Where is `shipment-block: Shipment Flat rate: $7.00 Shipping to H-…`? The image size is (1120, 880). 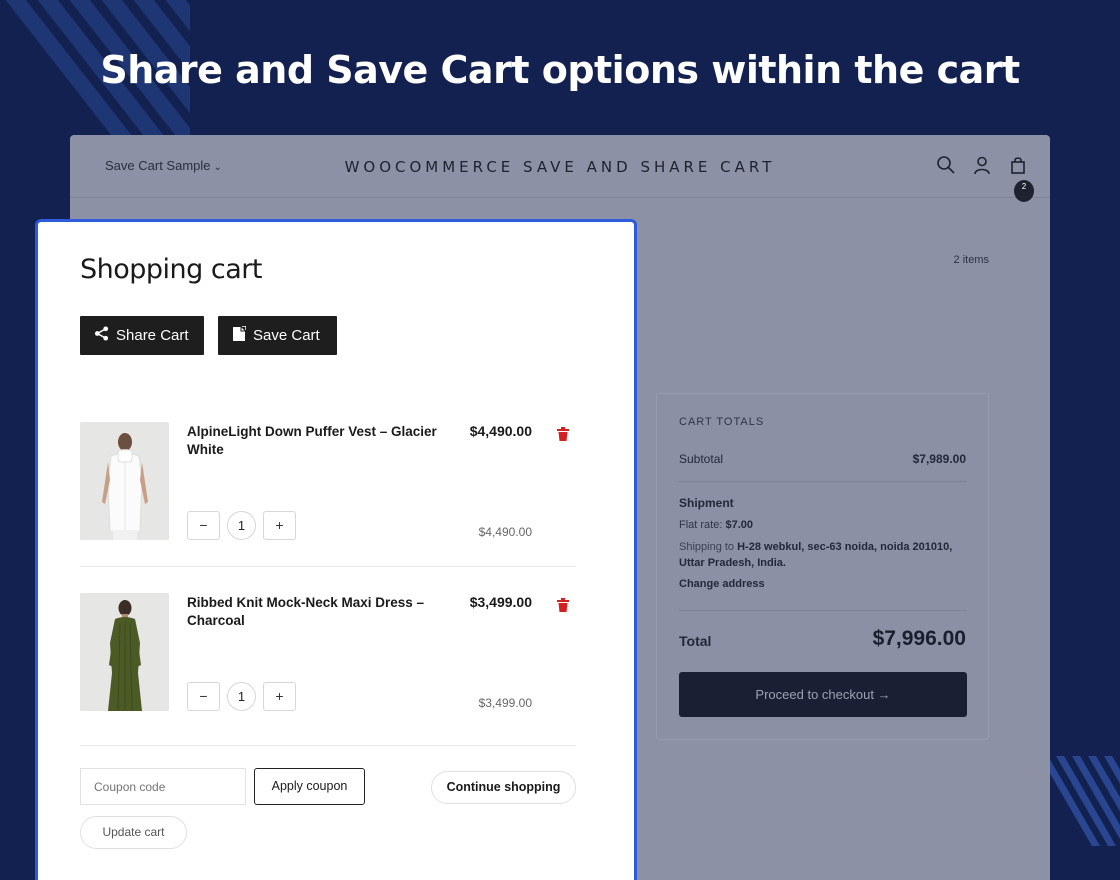 shipment-block: Shipment Flat rate: $7.00 Shipping to H-… is located at coordinates (822, 544).